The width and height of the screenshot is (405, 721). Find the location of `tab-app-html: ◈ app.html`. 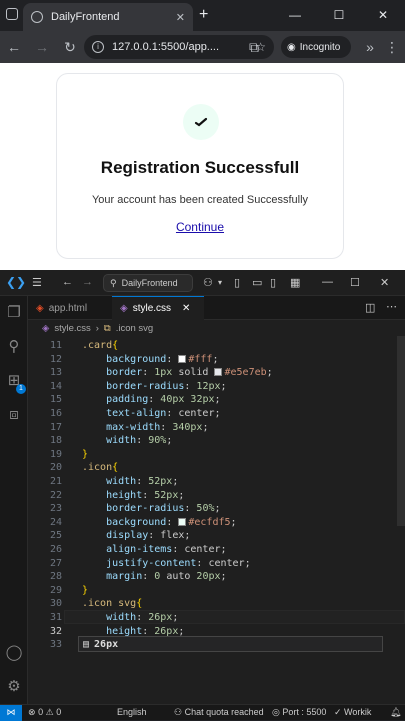

tab-app-html: ◈ app.html is located at coordinates (70, 308).